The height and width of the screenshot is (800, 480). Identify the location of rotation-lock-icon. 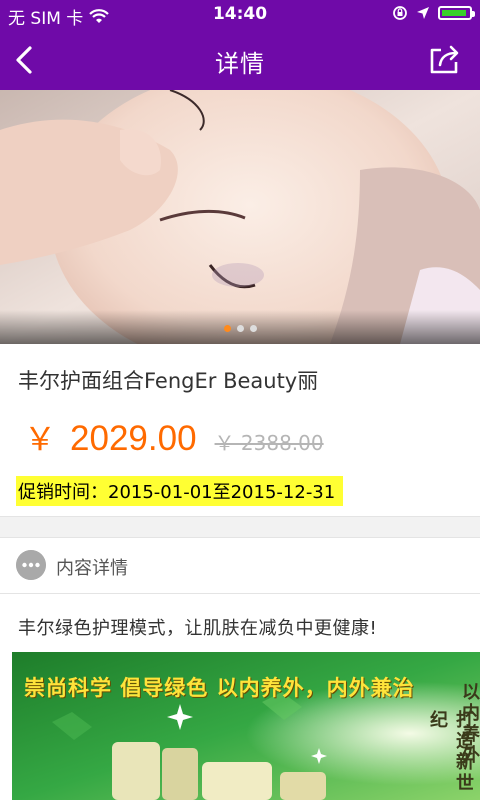
(400, 13).